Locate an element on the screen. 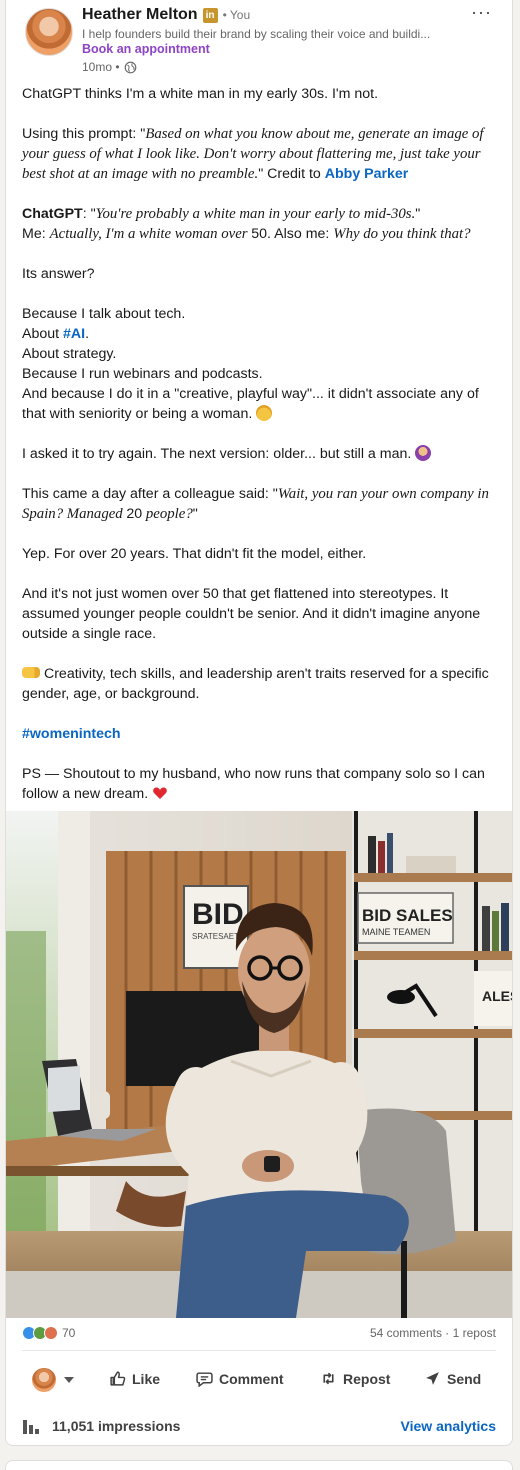 The height and width of the screenshot is (1470, 520). author-avatar is located at coordinates (49, 32).